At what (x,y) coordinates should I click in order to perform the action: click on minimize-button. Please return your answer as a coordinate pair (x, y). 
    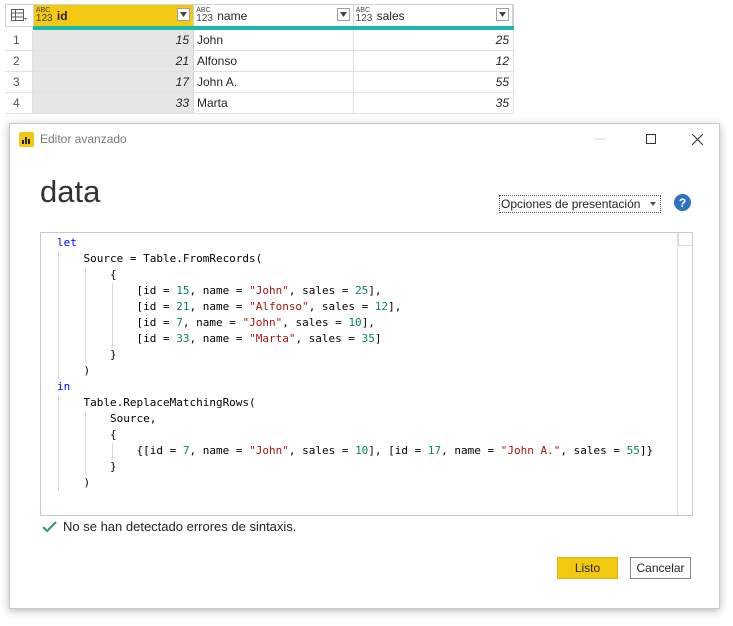
    Looking at the image, I should click on (600, 139).